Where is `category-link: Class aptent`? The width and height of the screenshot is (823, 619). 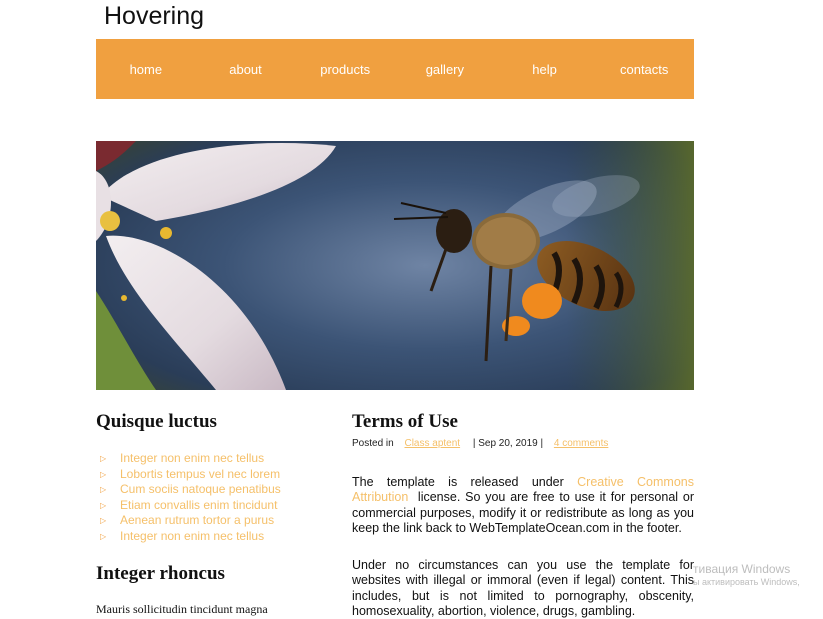 category-link: Class aptent is located at coordinates (432, 443).